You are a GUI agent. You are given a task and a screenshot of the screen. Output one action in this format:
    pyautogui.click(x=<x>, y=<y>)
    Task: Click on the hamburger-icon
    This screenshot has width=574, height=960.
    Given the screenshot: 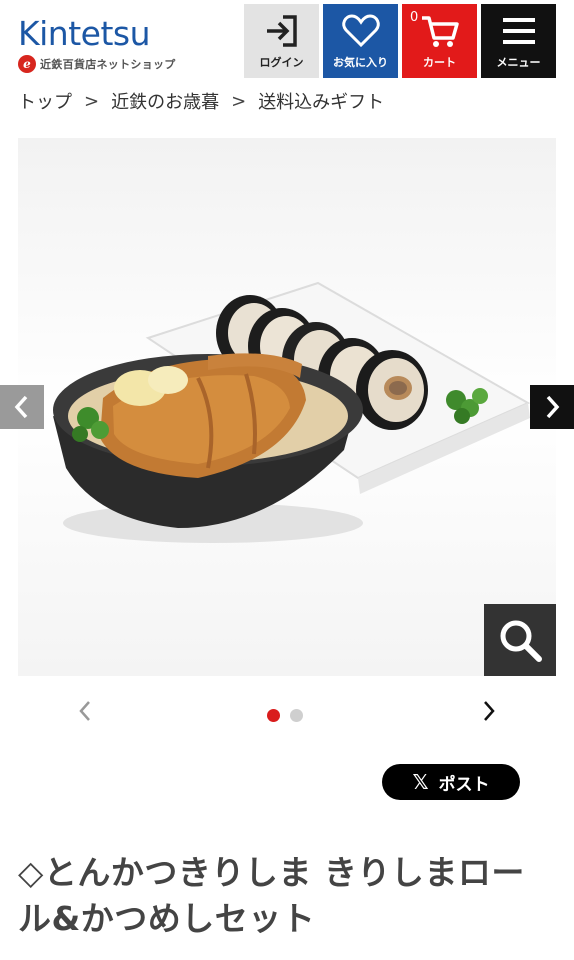 What is the action you would take?
    pyautogui.click(x=518, y=31)
    